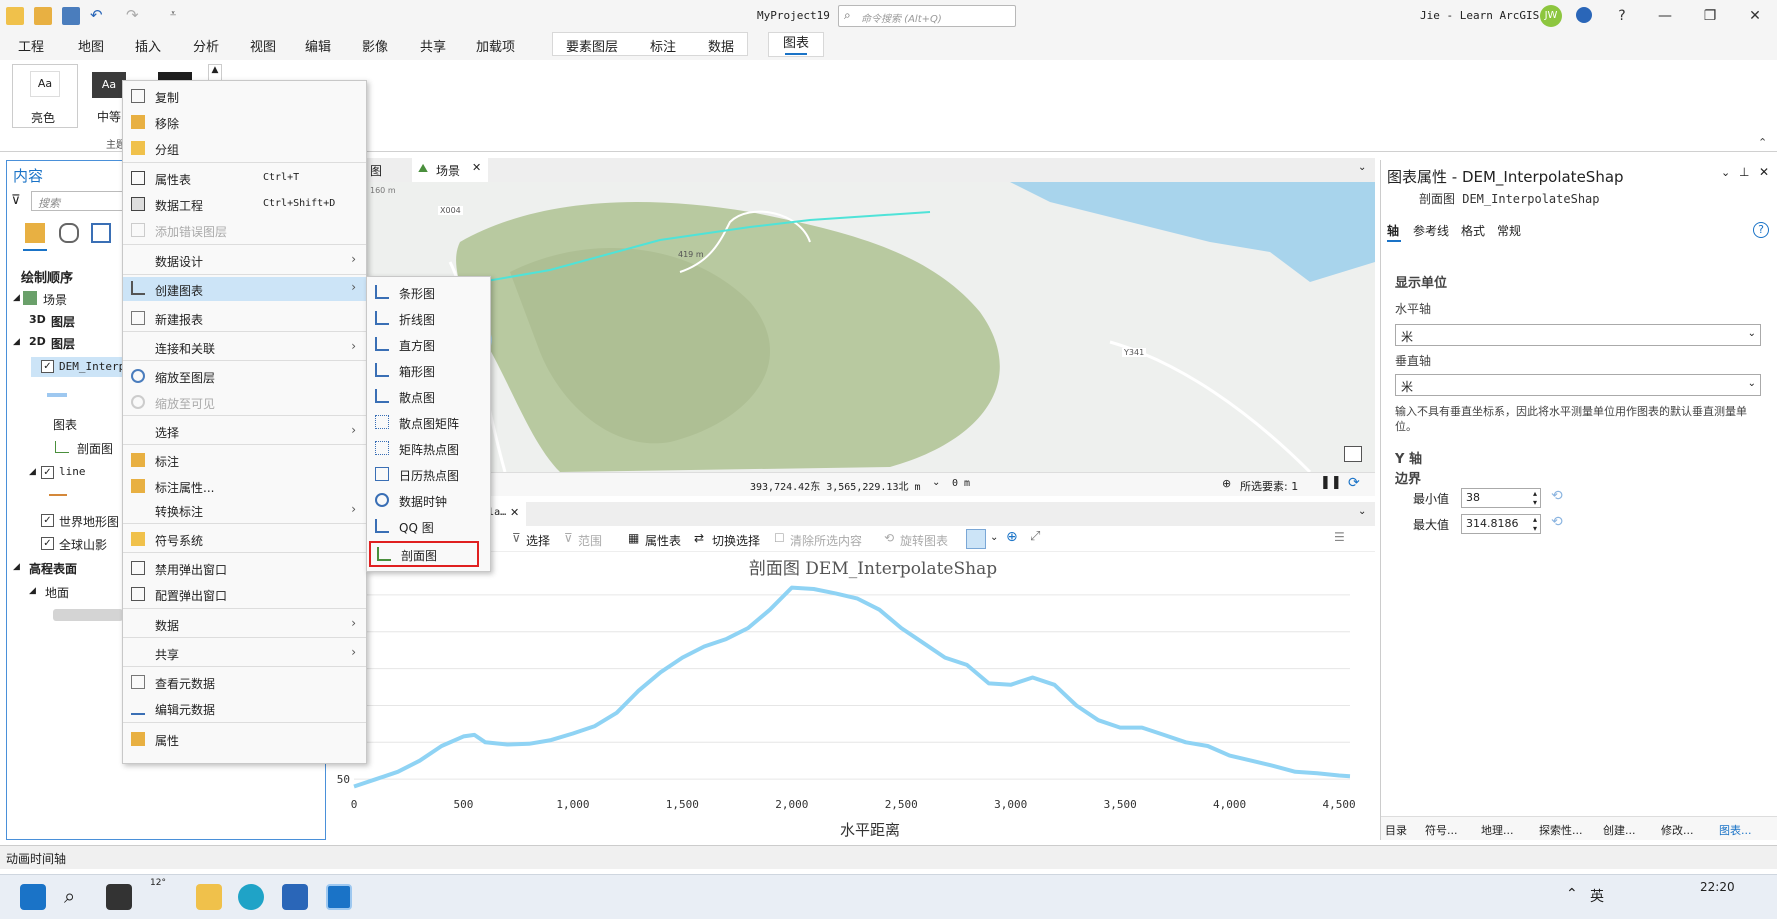 This screenshot has width=1777, height=919. I want to click on 3d-layers-node: 图层, so click(63, 321).